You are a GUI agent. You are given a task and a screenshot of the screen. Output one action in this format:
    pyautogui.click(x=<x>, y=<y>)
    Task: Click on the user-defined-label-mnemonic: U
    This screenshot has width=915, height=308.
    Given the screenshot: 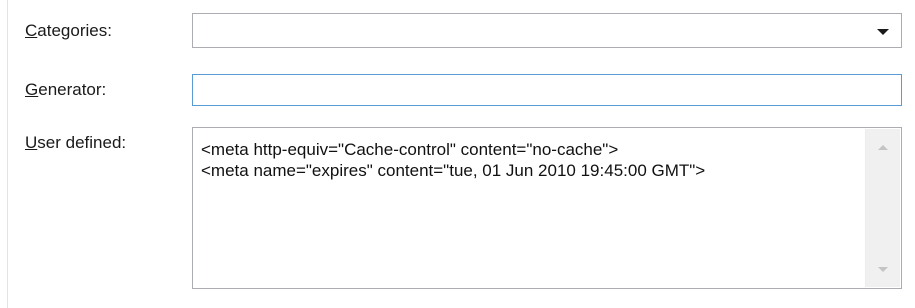 What is the action you would take?
    pyautogui.click(x=31, y=142)
    